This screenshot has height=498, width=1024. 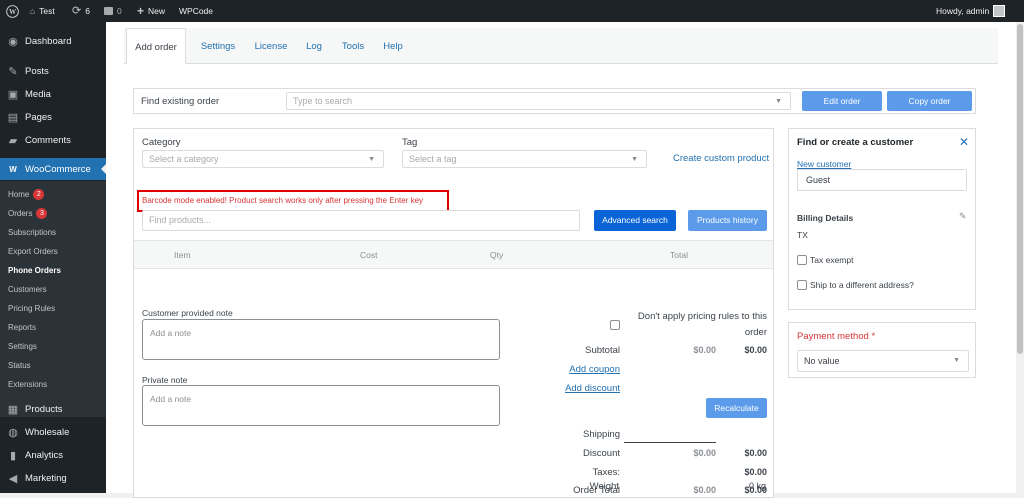 What do you see at coordinates (371, 159) in the screenshot?
I see `chevron-down-icon: ▼` at bounding box center [371, 159].